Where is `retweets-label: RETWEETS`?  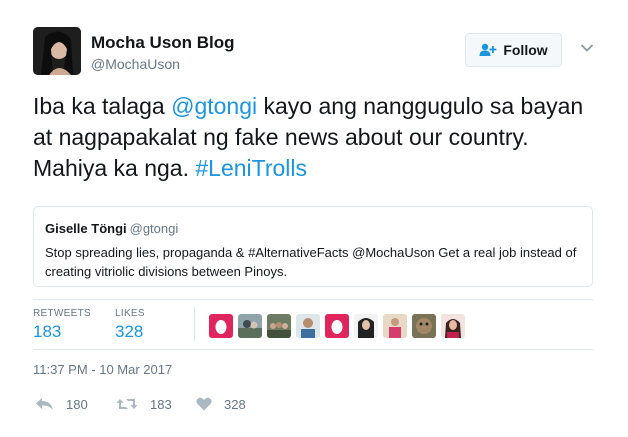
retweets-label: RETWEETS is located at coordinates (62, 313).